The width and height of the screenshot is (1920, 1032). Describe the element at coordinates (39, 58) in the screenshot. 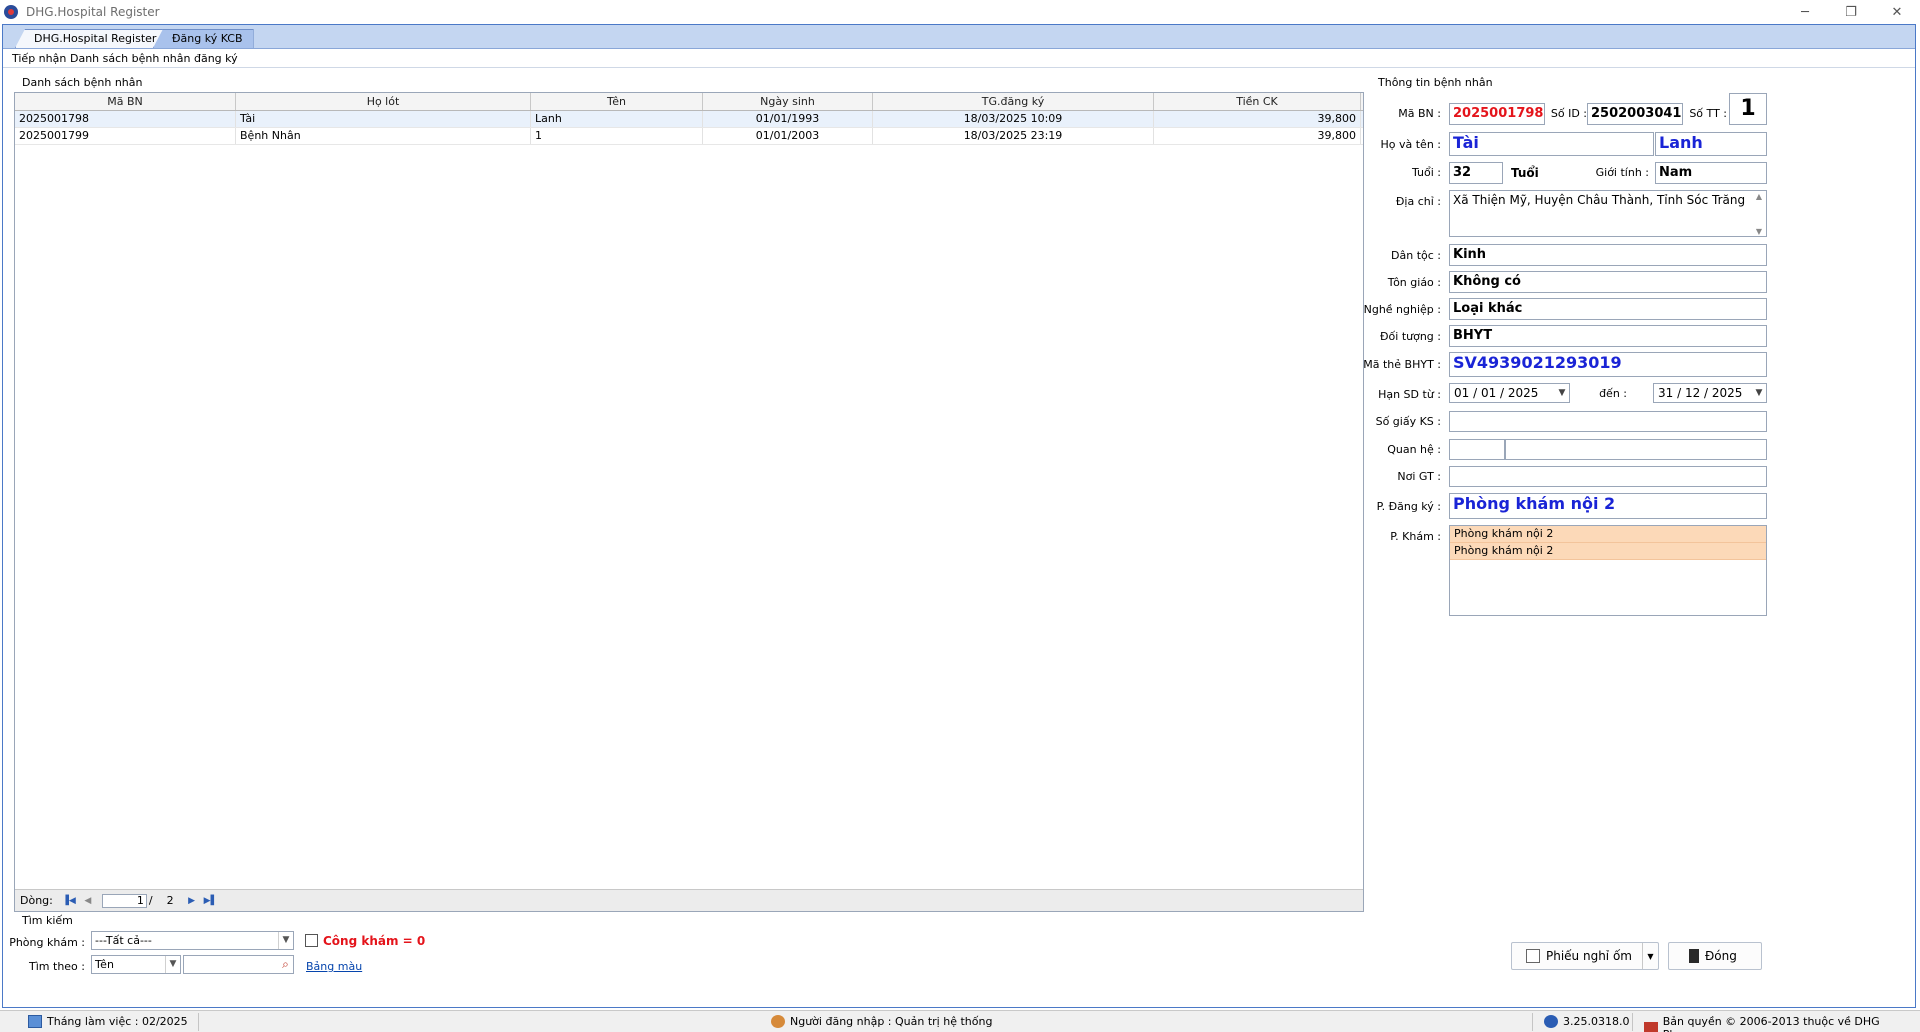

I see `tab-tiep-nhan: Tiếp nhận` at that location.